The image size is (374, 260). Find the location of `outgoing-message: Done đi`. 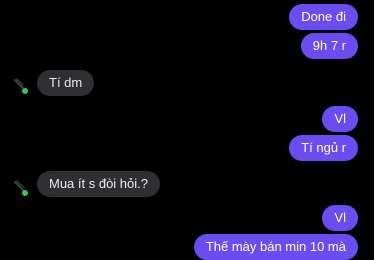

outgoing-message: Done đi is located at coordinates (323, 17).